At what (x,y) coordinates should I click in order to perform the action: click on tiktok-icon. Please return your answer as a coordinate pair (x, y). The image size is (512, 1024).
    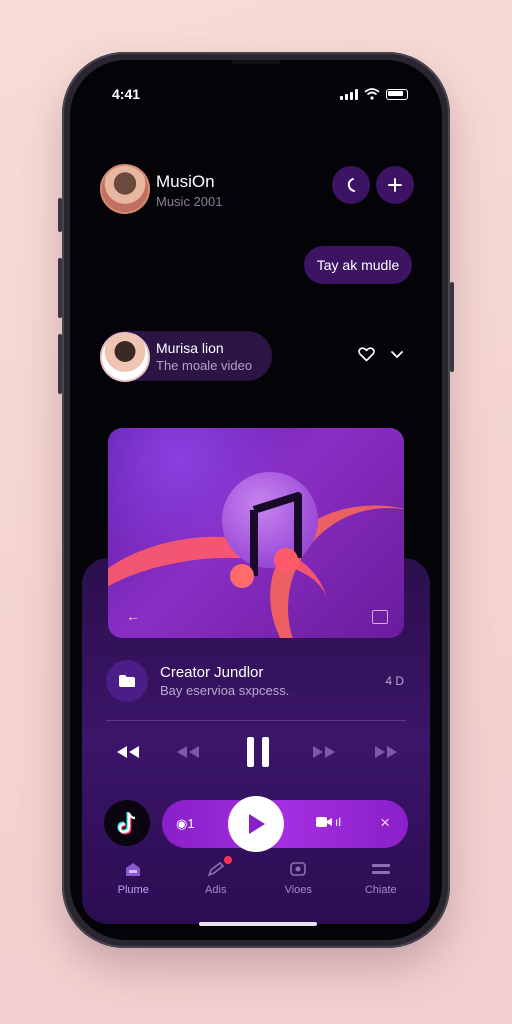
    Looking at the image, I should click on (126, 823).